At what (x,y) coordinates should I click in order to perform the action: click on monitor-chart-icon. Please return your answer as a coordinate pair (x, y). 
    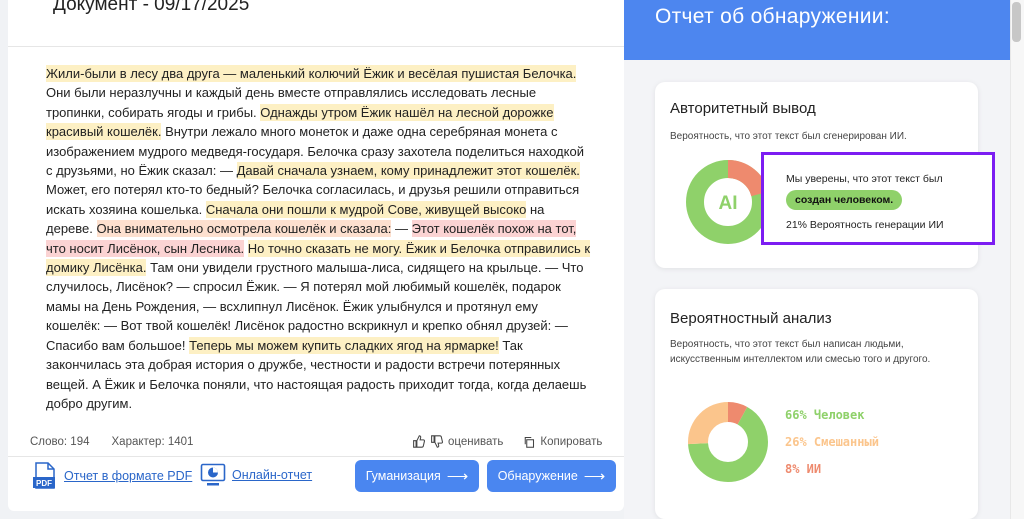
    Looking at the image, I should click on (213, 474).